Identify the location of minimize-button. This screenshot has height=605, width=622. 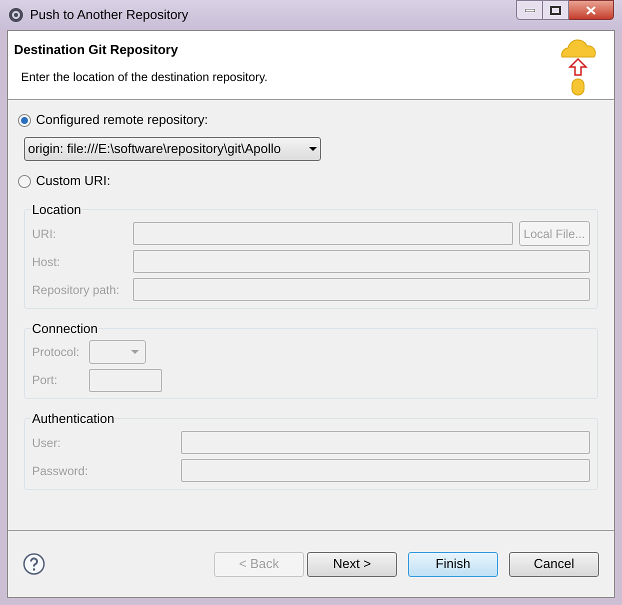
(529, 10).